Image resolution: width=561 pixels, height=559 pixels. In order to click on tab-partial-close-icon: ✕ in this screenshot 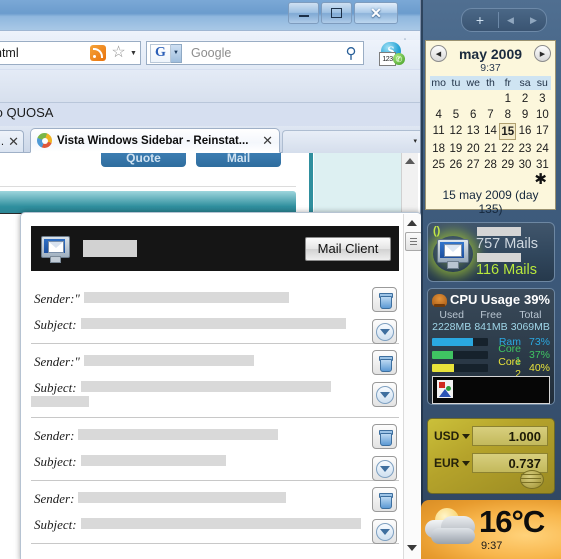, I will do `click(13, 141)`.